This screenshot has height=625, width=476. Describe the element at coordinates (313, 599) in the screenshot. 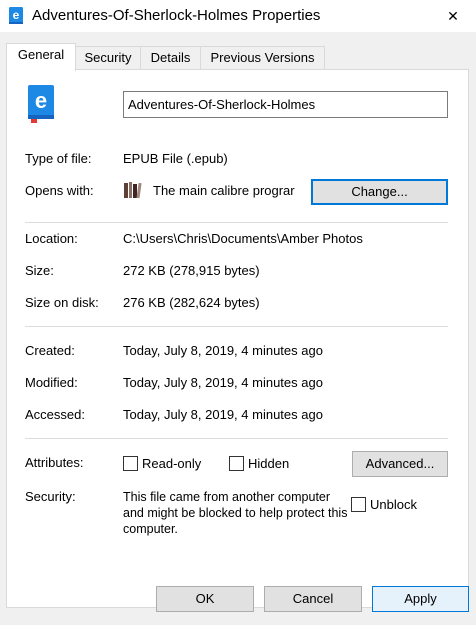

I see `cancel-button: Cancel` at that location.